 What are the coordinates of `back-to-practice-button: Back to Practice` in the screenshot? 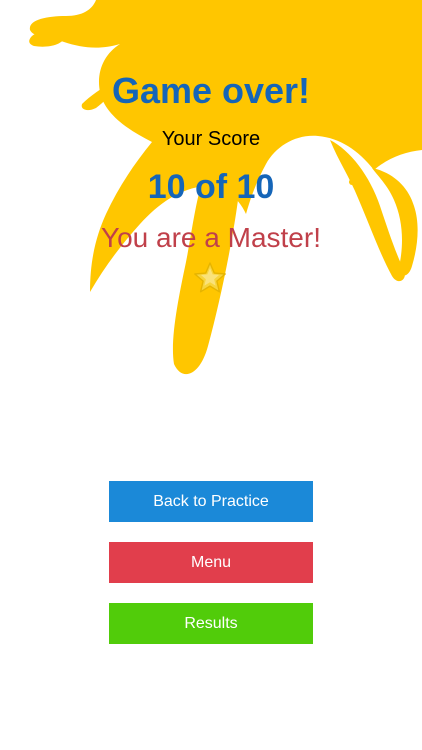 It's located at (211, 501).